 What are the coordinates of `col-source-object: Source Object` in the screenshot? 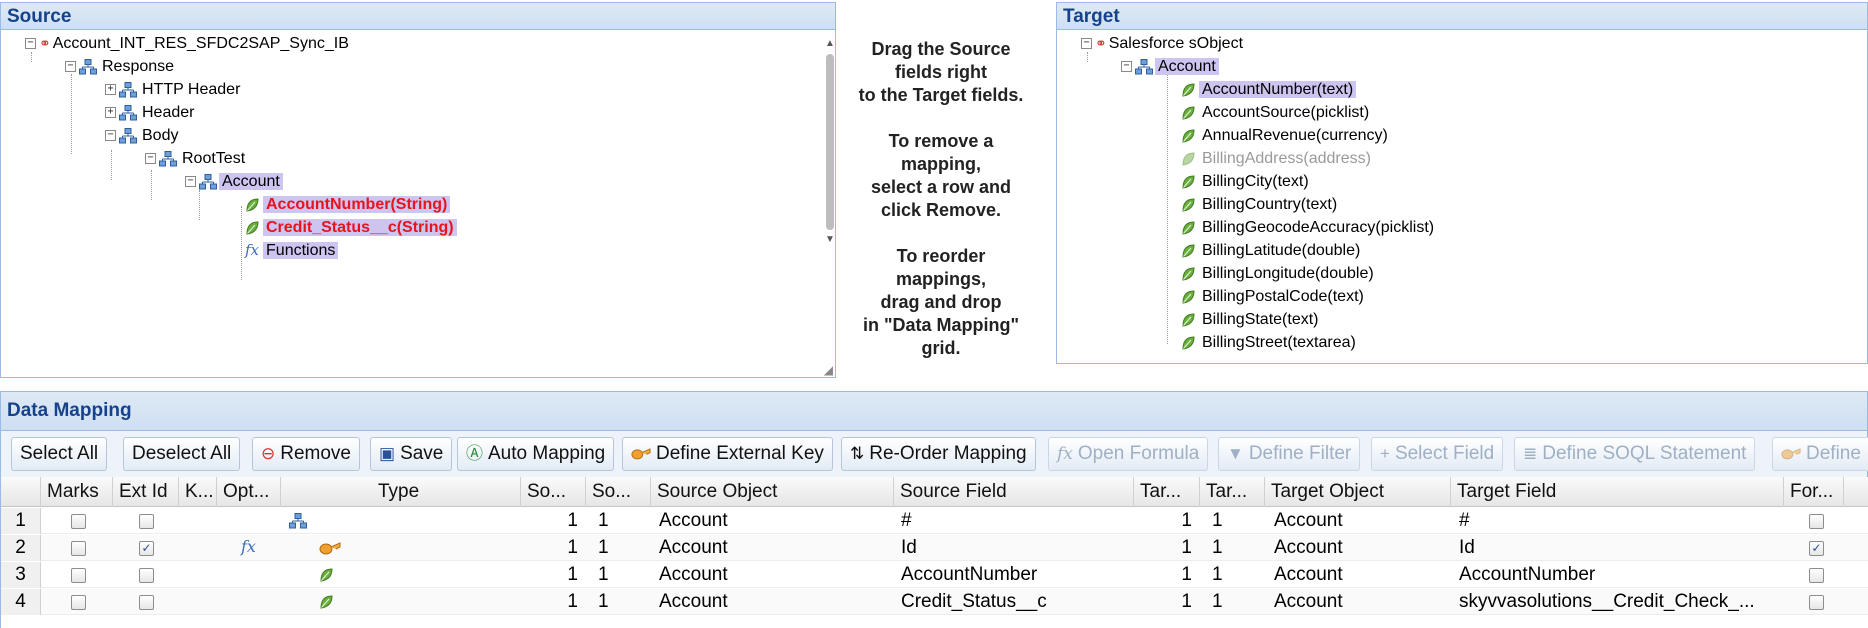 It's located at (772, 492).